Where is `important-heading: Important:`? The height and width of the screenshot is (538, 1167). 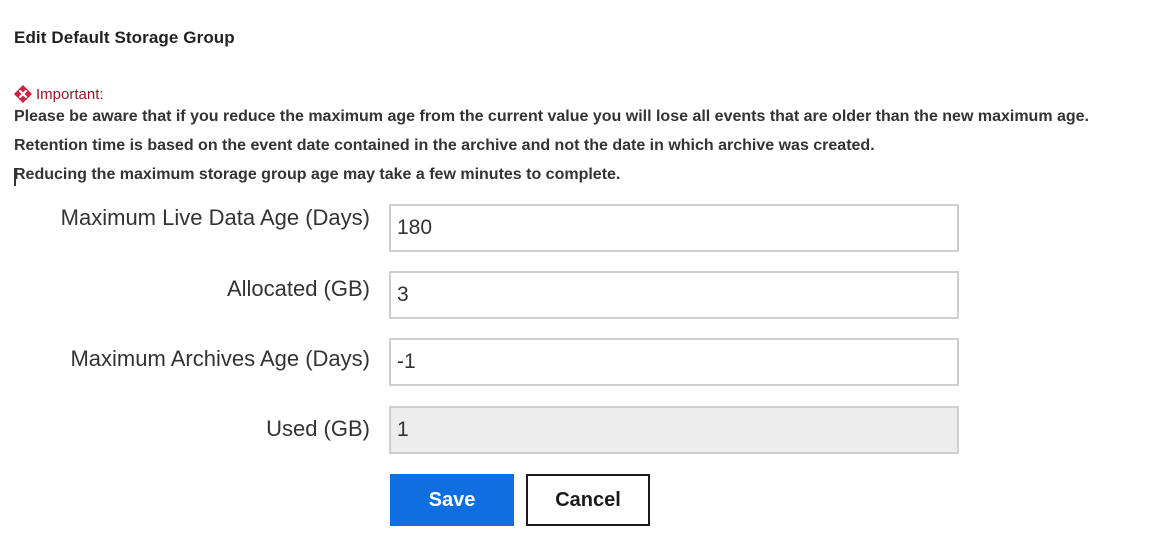
important-heading: Important: is located at coordinates (59, 94).